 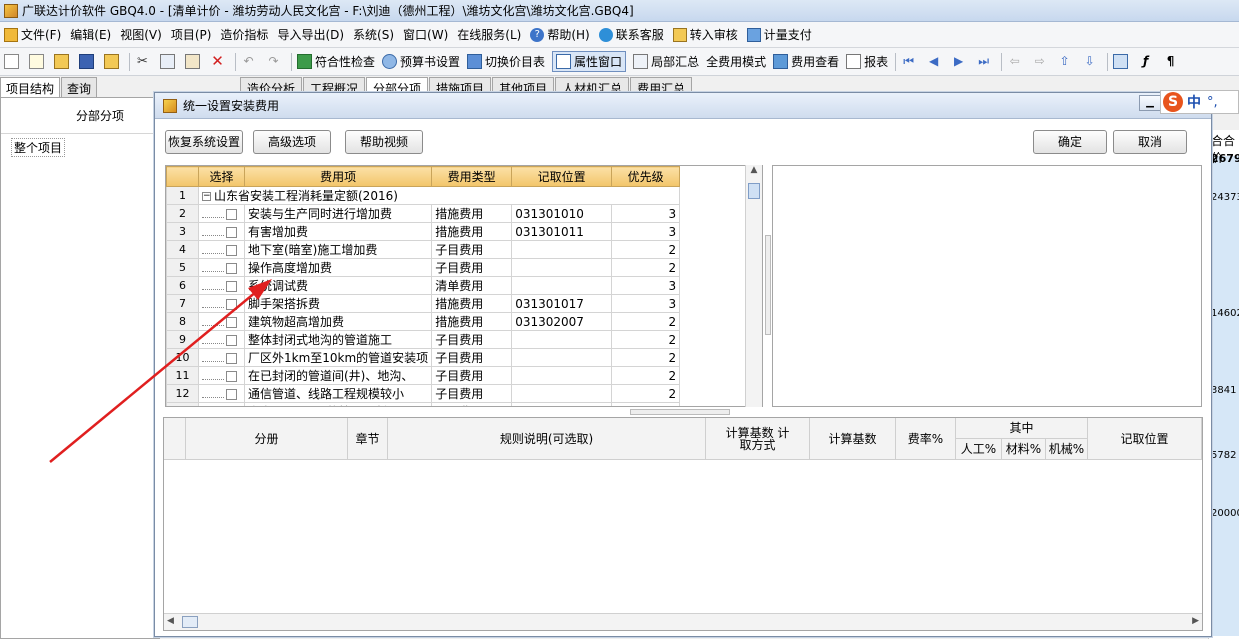 What do you see at coordinates (170, 621) in the screenshot?
I see `scroll-left-icon: ◀` at bounding box center [170, 621].